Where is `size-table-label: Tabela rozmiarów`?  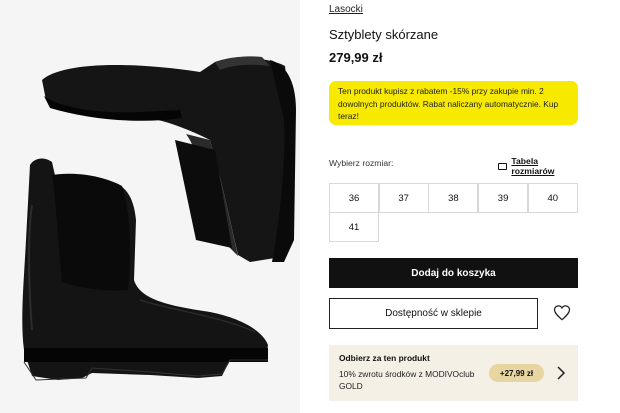 size-table-label: Tabela rozmiarów is located at coordinates (533, 166).